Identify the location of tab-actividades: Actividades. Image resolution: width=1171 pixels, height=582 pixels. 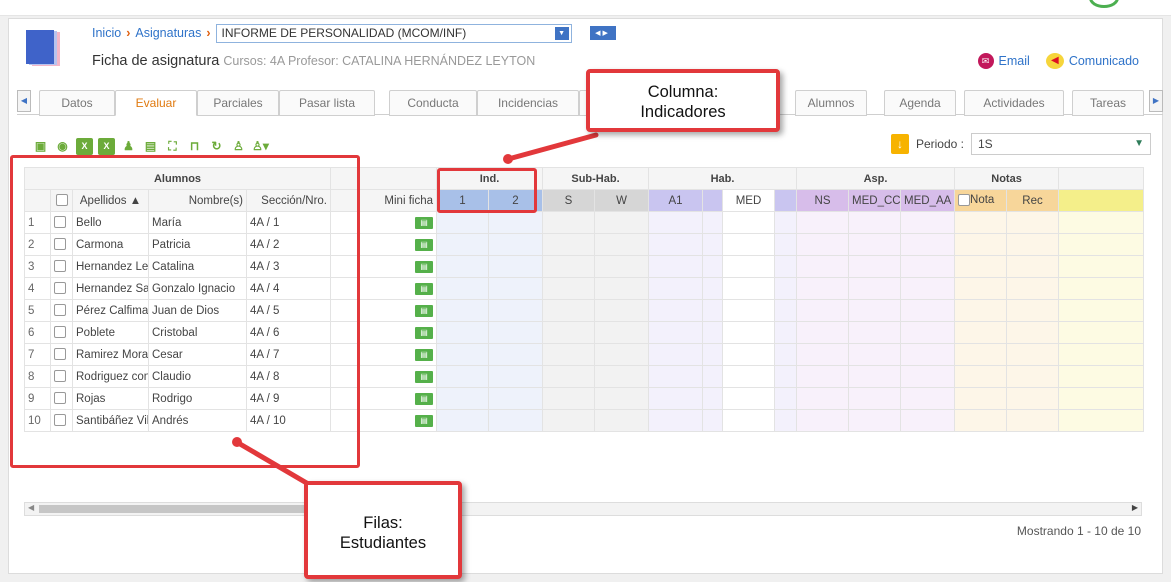
(1014, 103).